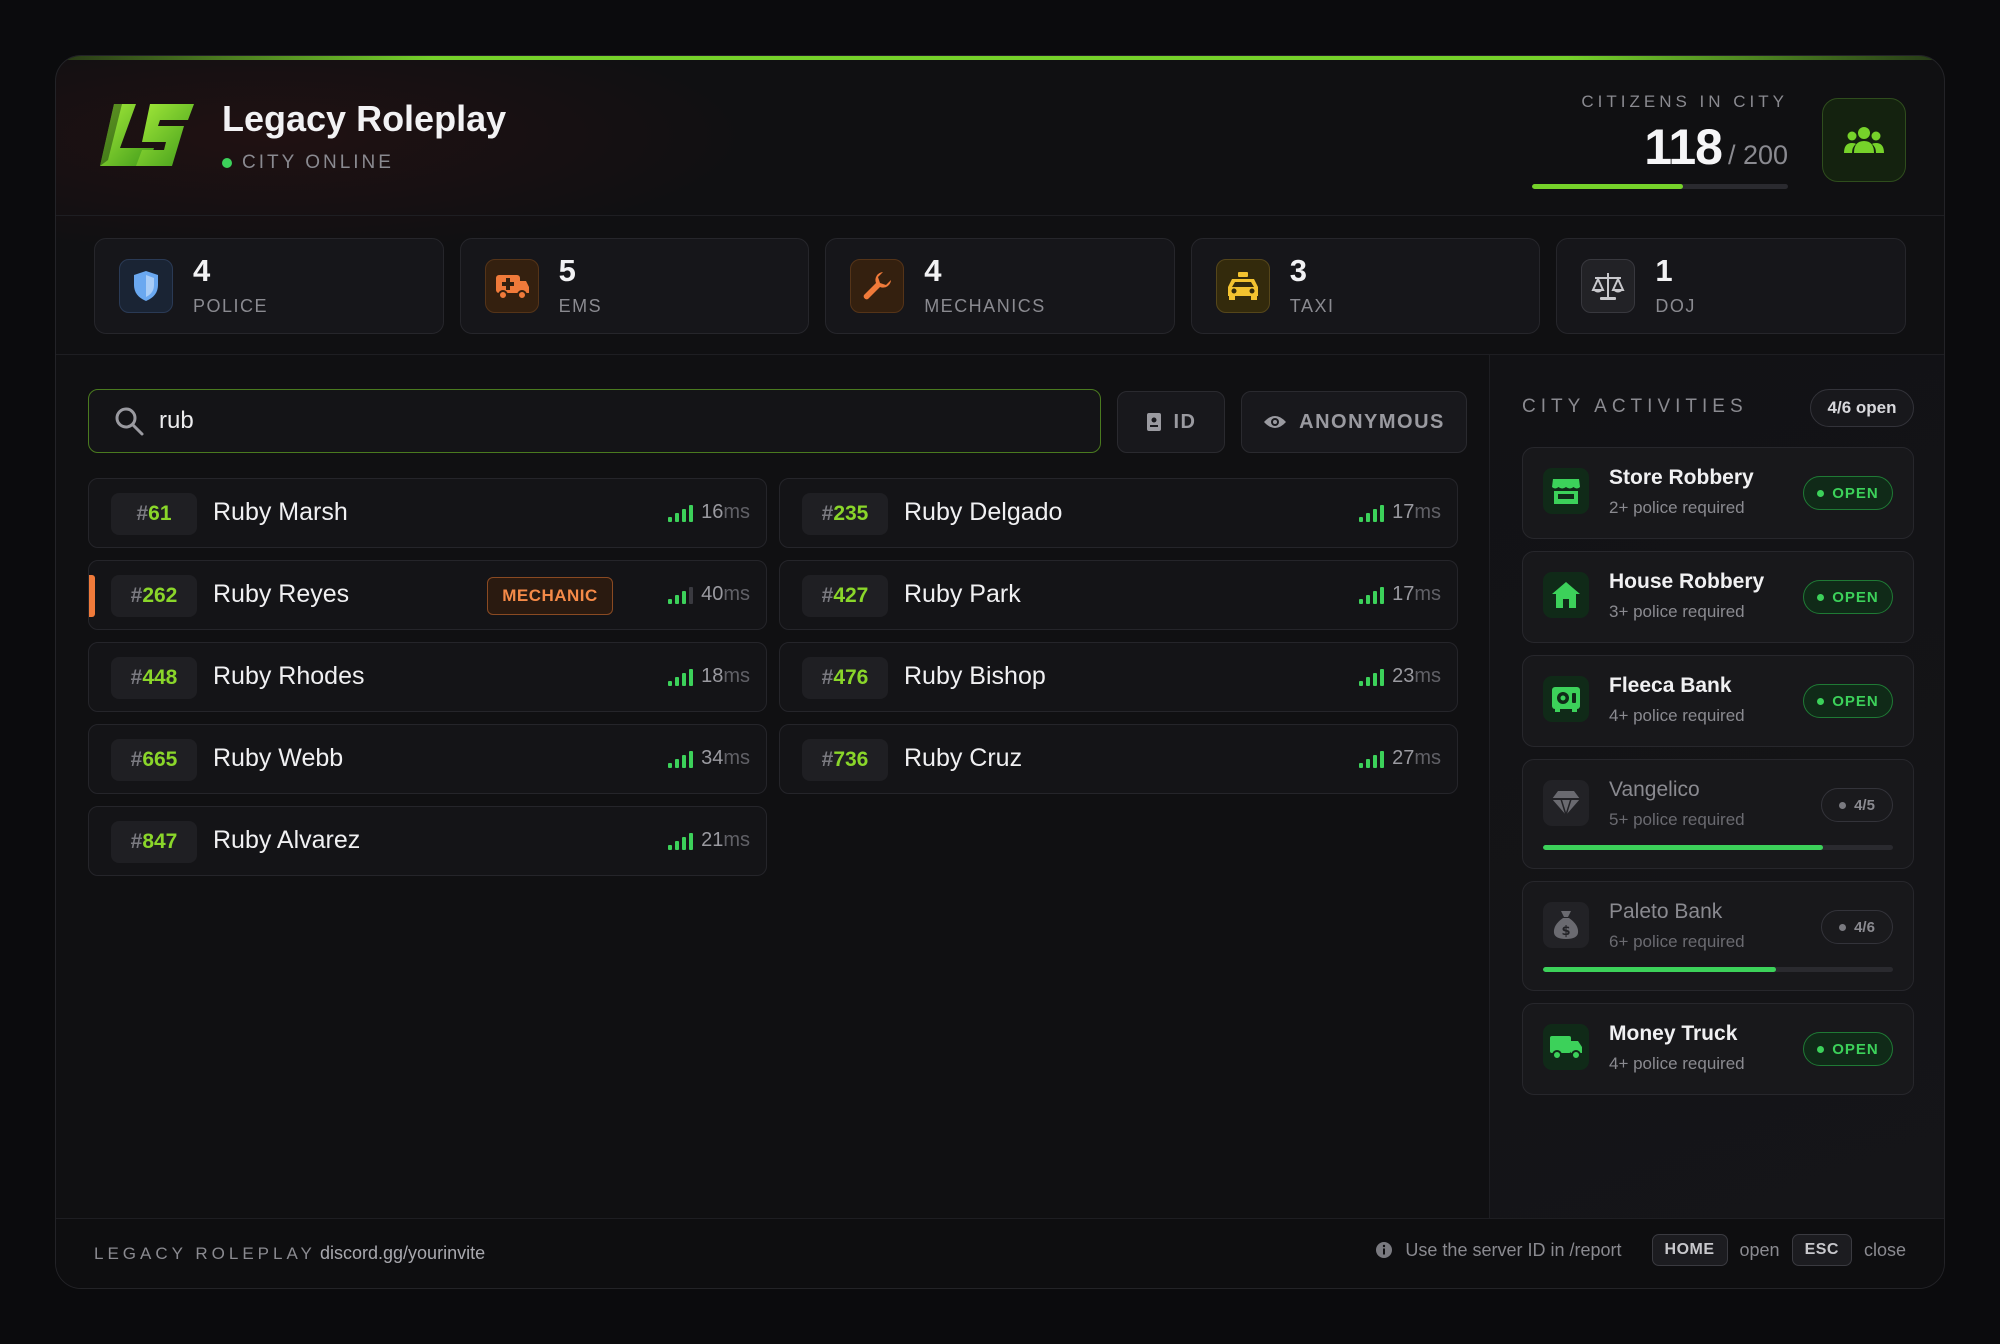  What do you see at coordinates (1677, 941) in the screenshot?
I see `activity-requirement: 6+ police required` at bounding box center [1677, 941].